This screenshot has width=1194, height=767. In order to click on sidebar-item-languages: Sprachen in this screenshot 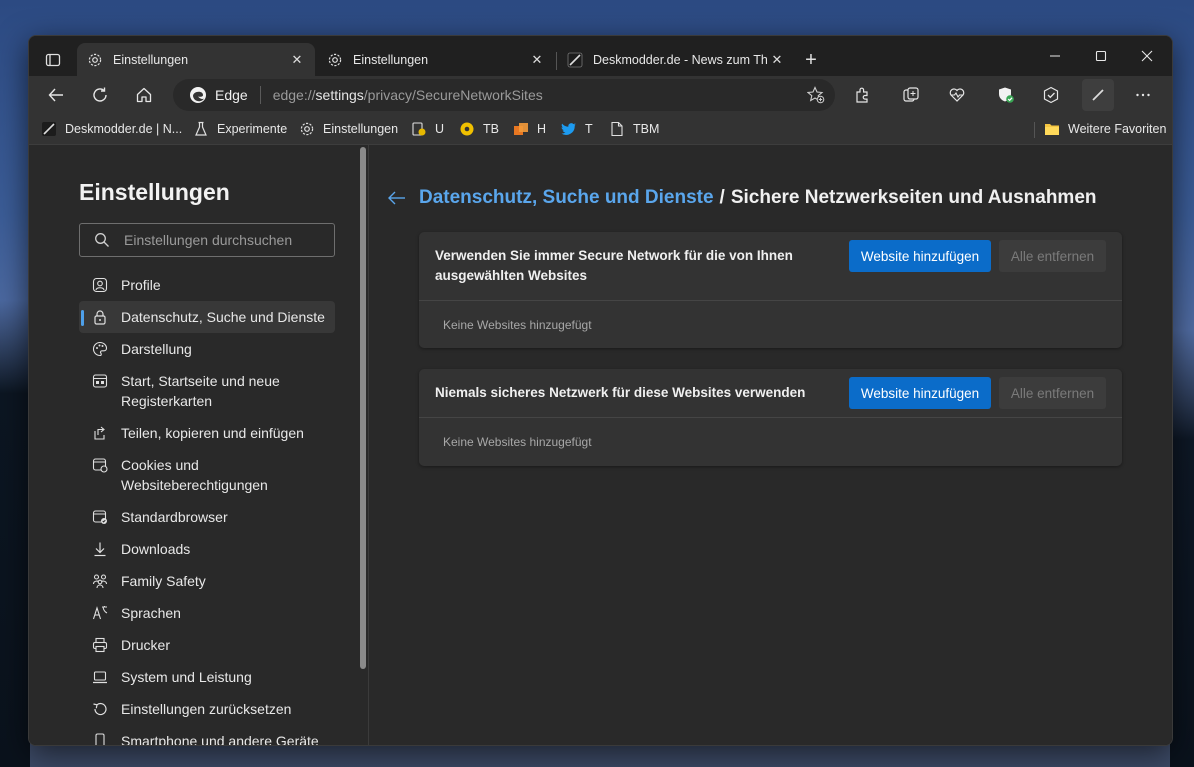, I will do `click(207, 613)`.